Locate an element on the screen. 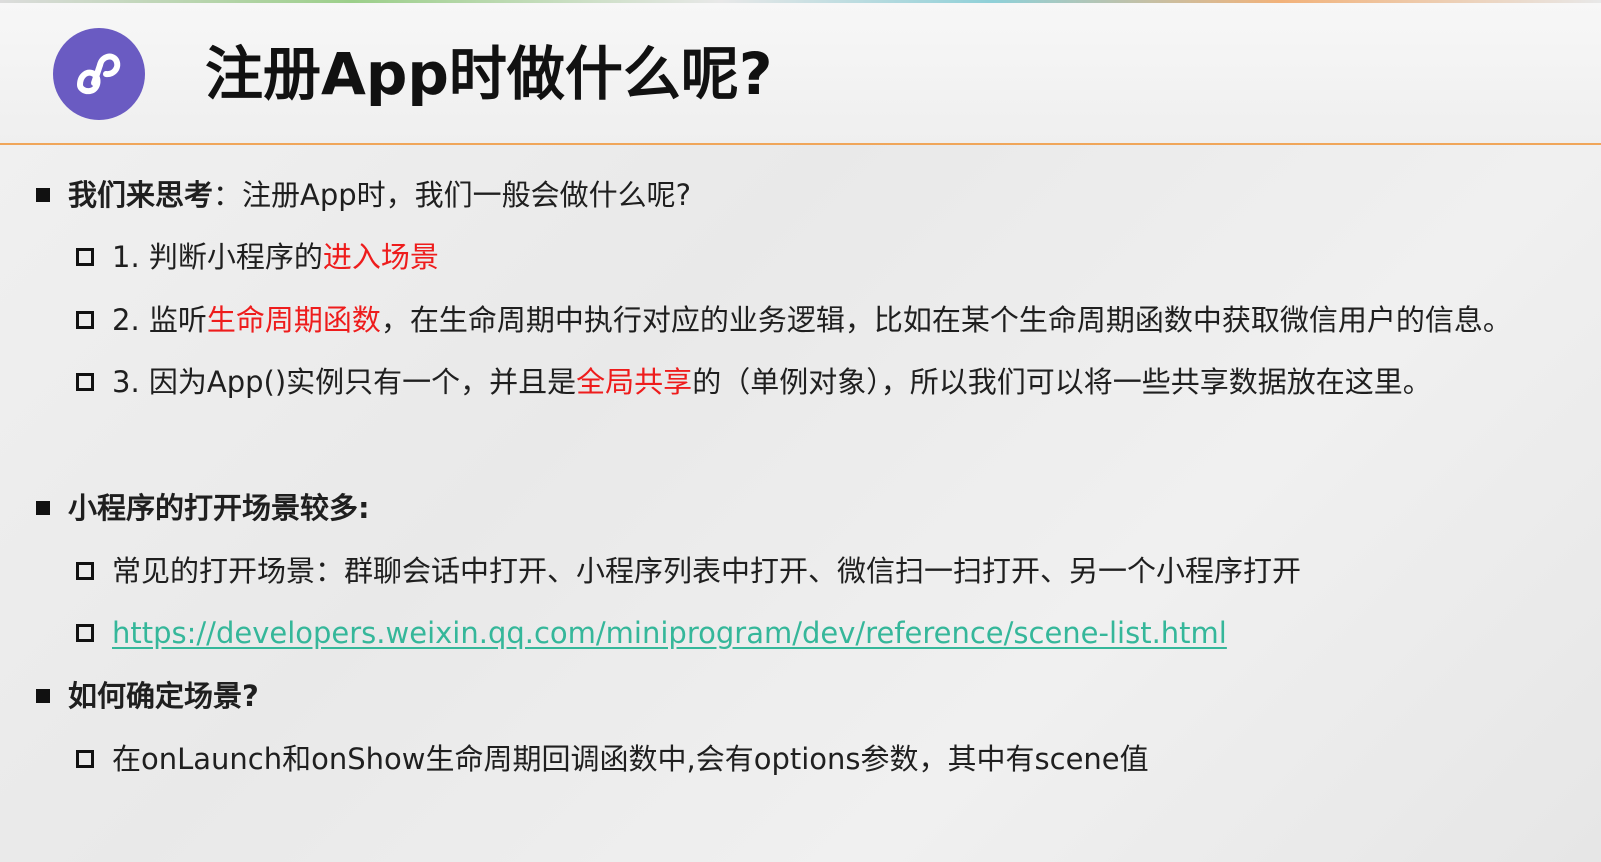  think-item-1-prefix: 1. 判断小程序的 is located at coordinates (217, 257).